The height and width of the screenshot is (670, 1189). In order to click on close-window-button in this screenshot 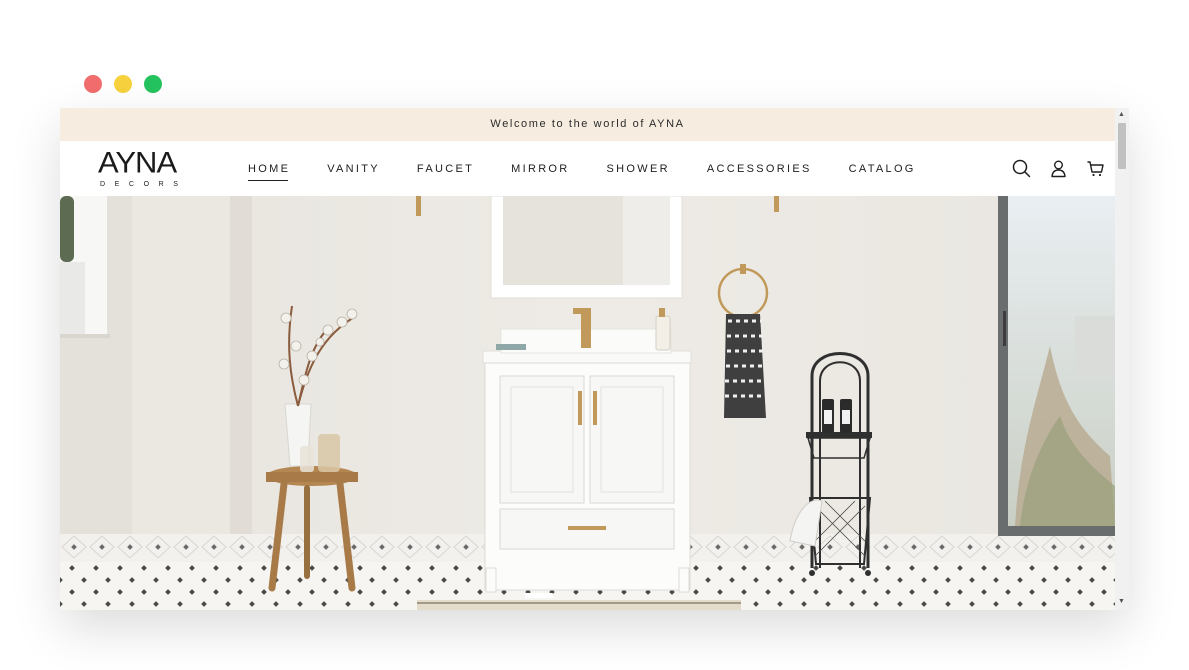, I will do `click(93, 84)`.